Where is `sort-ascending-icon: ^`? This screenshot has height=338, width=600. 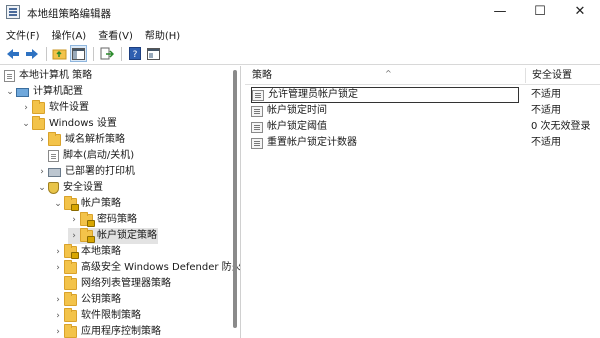 sort-ascending-icon: ^ is located at coordinates (388, 73).